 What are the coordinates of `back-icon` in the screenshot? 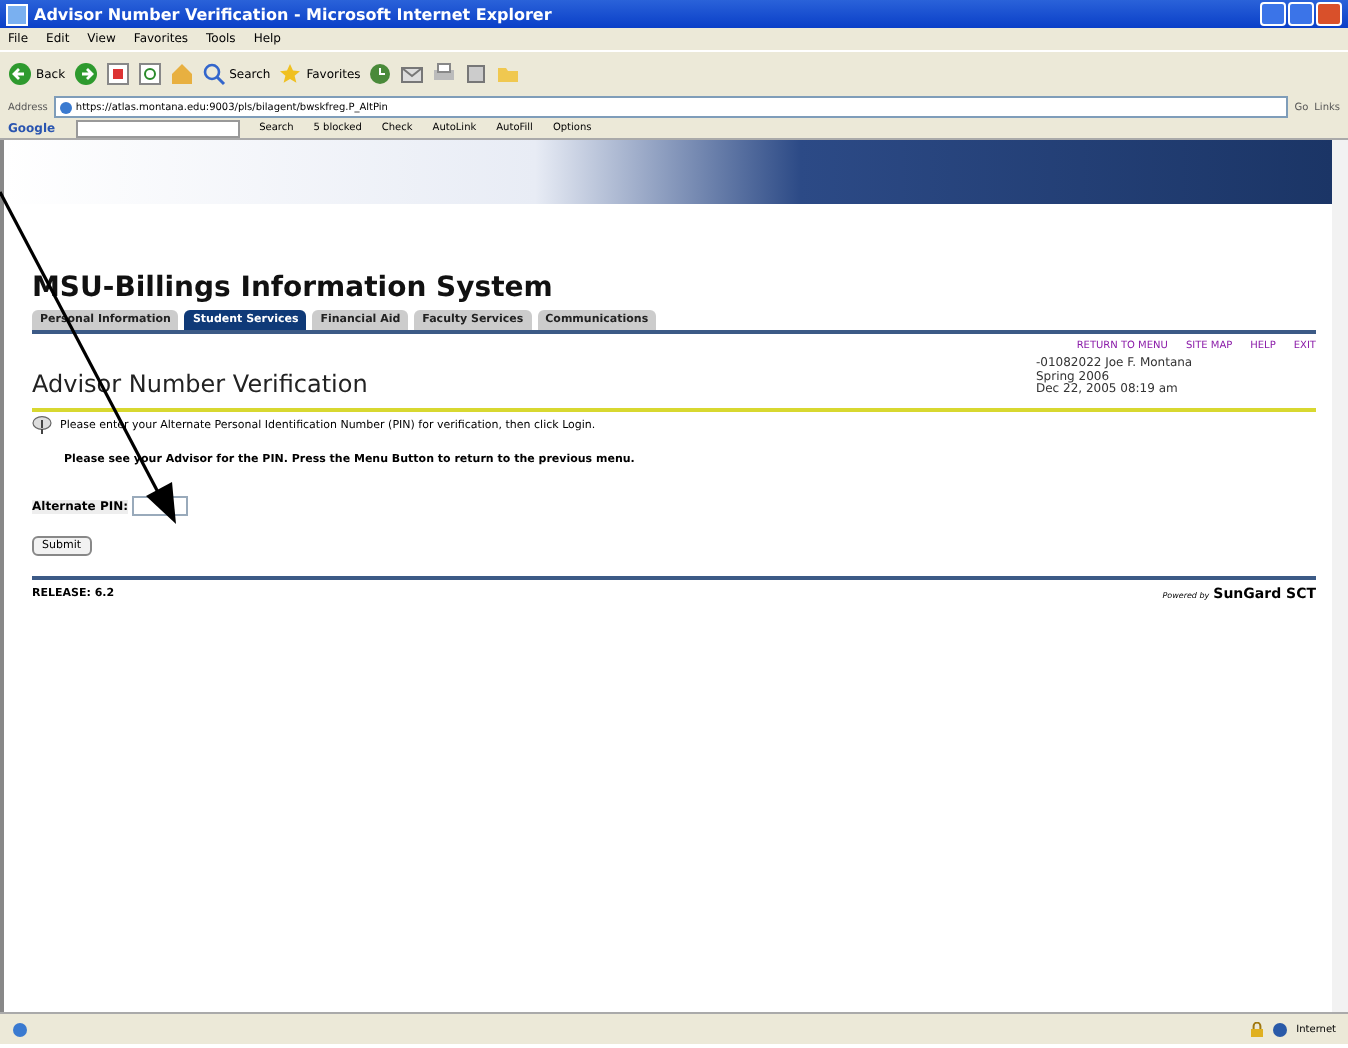 It's located at (20, 74).